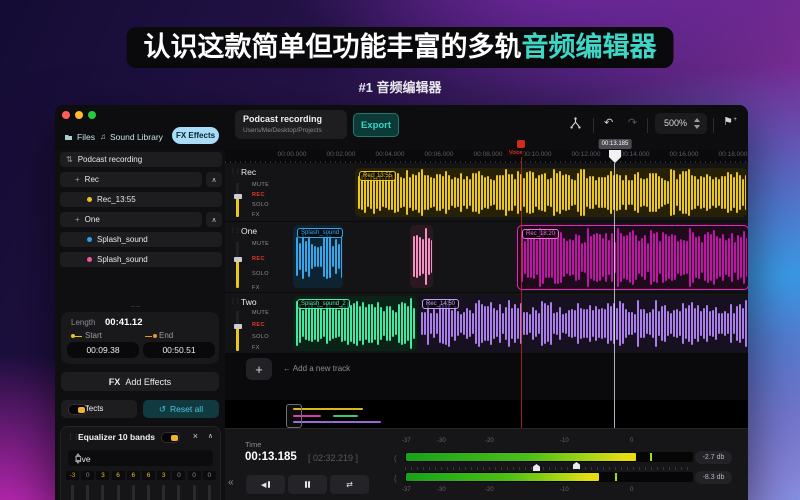 This screenshot has height=500, width=800. I want to click on tree-item-rec-13-55: Rec_13:55, so click(141, 199).